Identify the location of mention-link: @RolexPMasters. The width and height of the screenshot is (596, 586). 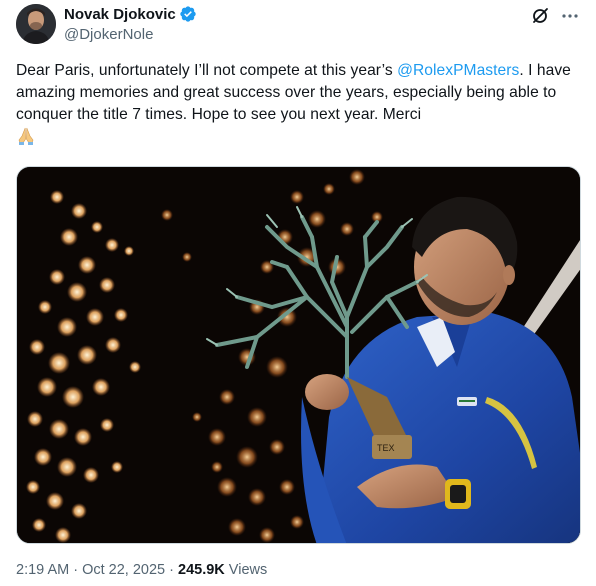
(458, 70).